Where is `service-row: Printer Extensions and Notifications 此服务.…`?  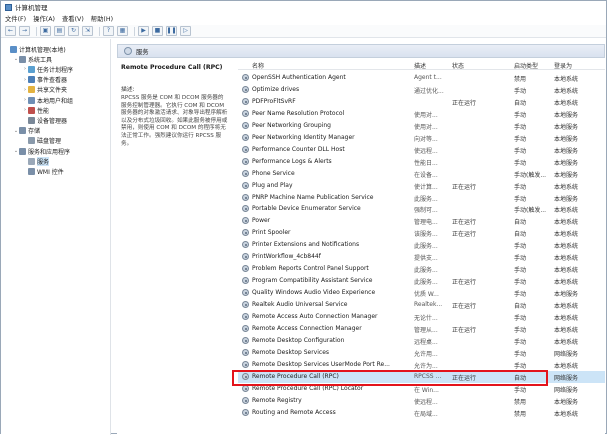
service-row: Printer Extensions and Notifications 此服务.… is located at coordinates (421, 245).